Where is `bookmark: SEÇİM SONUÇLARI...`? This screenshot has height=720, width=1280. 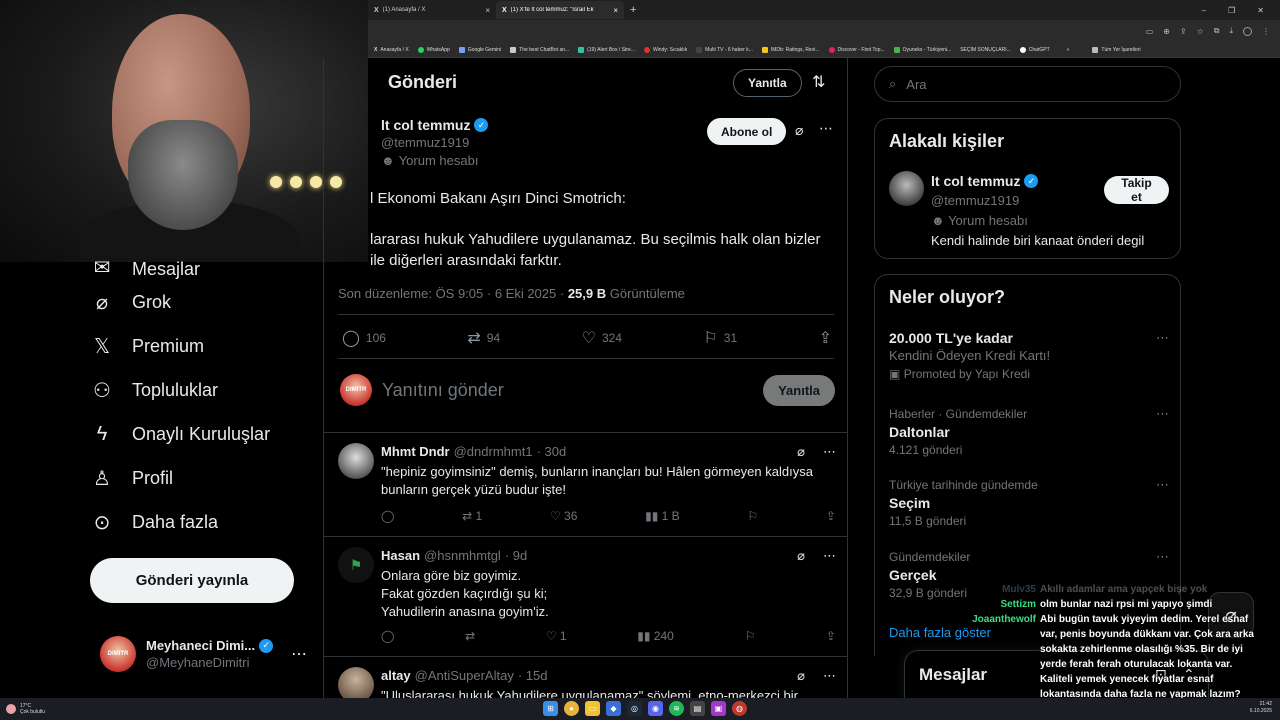 bookmark: SEÇİM SONUÇLARI... is located at coordinates (985, 50).